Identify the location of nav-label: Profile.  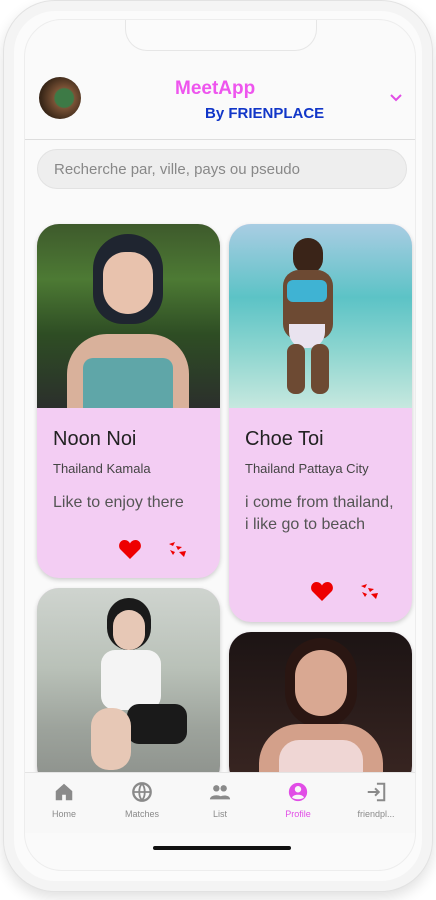
(298, 814).